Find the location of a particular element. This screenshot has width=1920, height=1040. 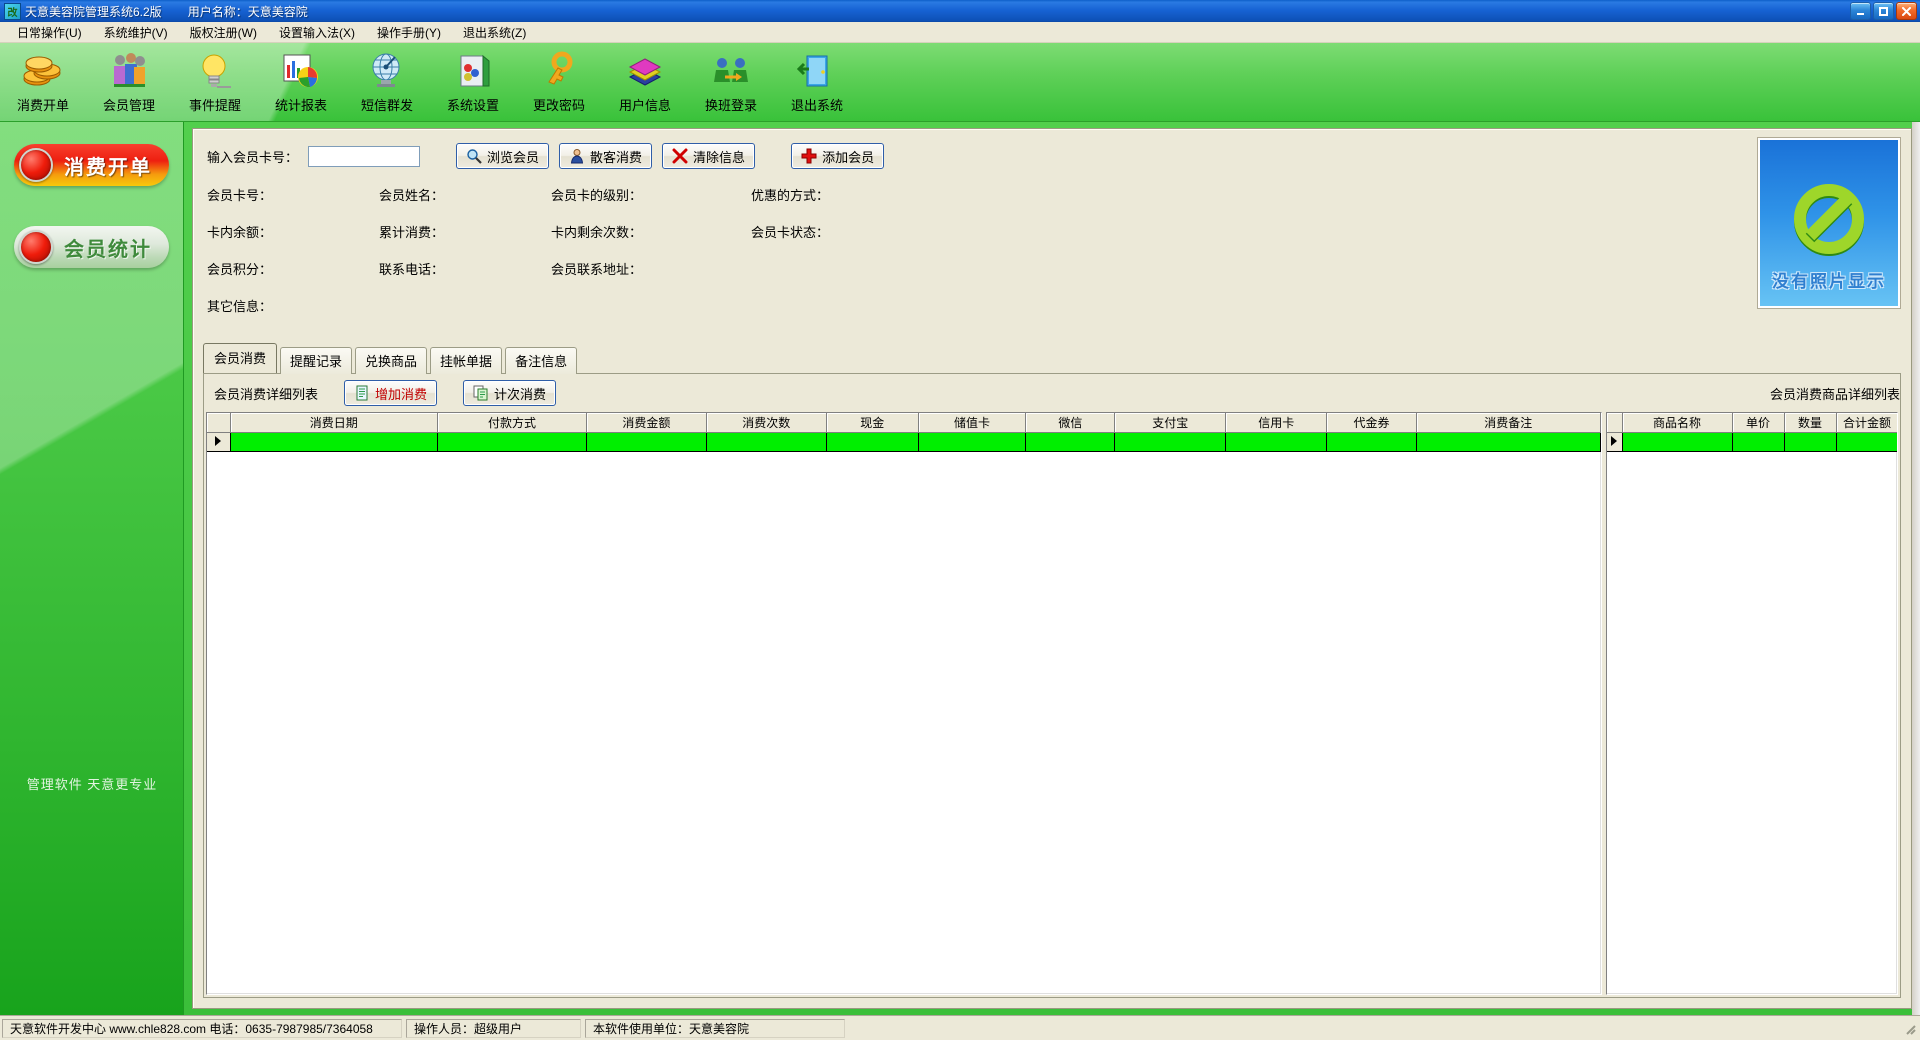

col-consume-times: 消费次数 is located at coordinates (766, 423).